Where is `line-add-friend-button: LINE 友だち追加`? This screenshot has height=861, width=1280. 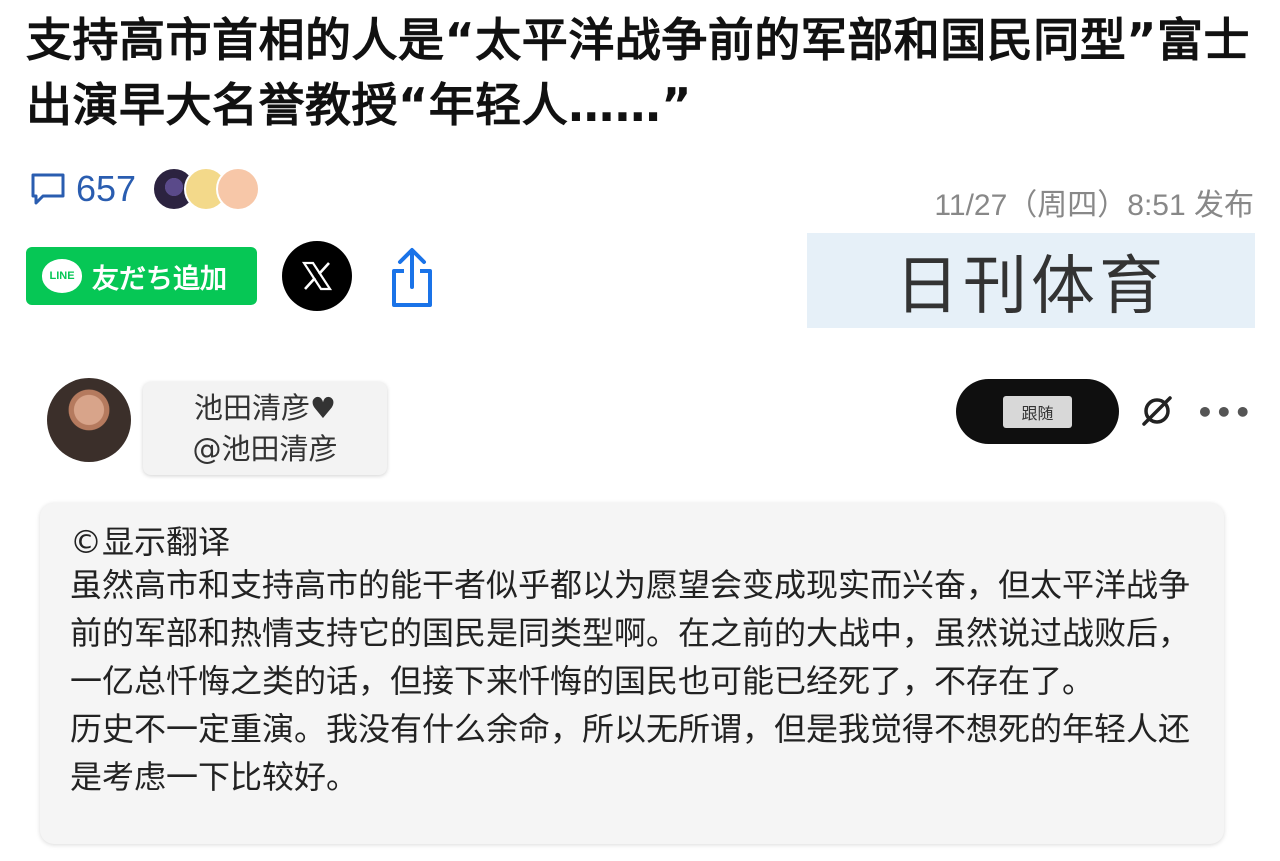 line-add-friend-button: LINE 友だち追加 is located at coordinates (141, 276).